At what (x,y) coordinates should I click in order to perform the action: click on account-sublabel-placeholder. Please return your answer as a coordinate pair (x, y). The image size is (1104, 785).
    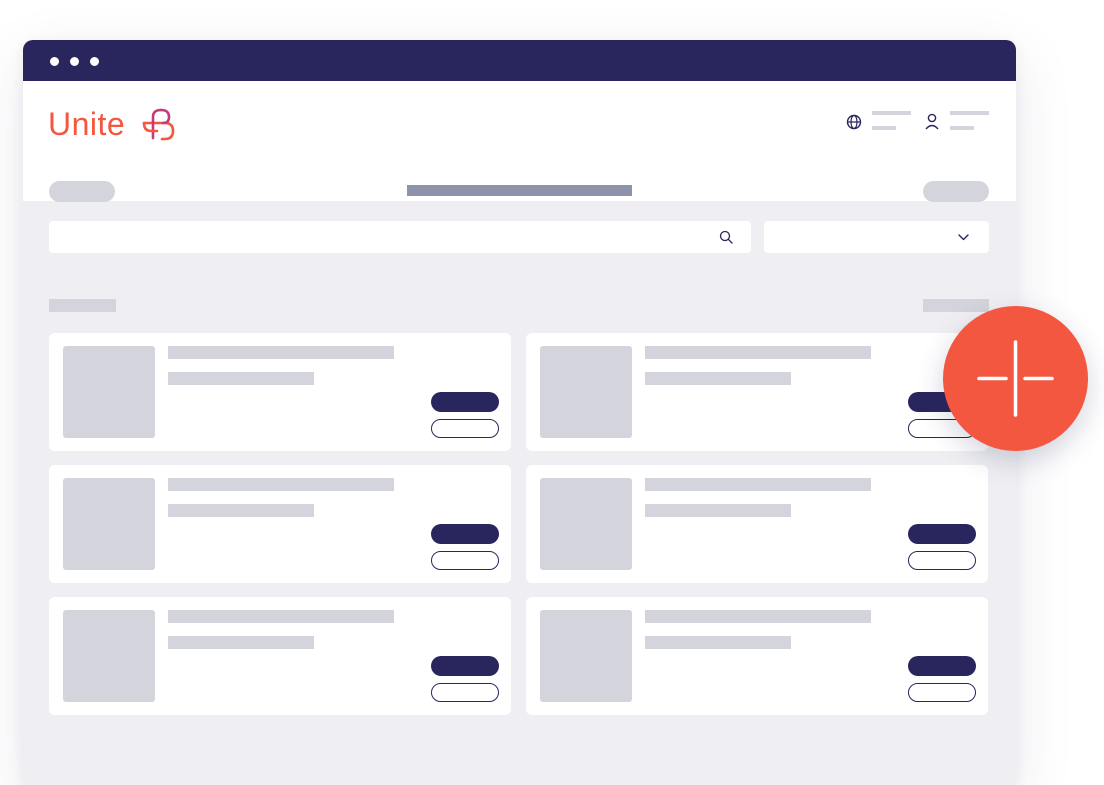
    Looking at the image, I should click on (962, 128).